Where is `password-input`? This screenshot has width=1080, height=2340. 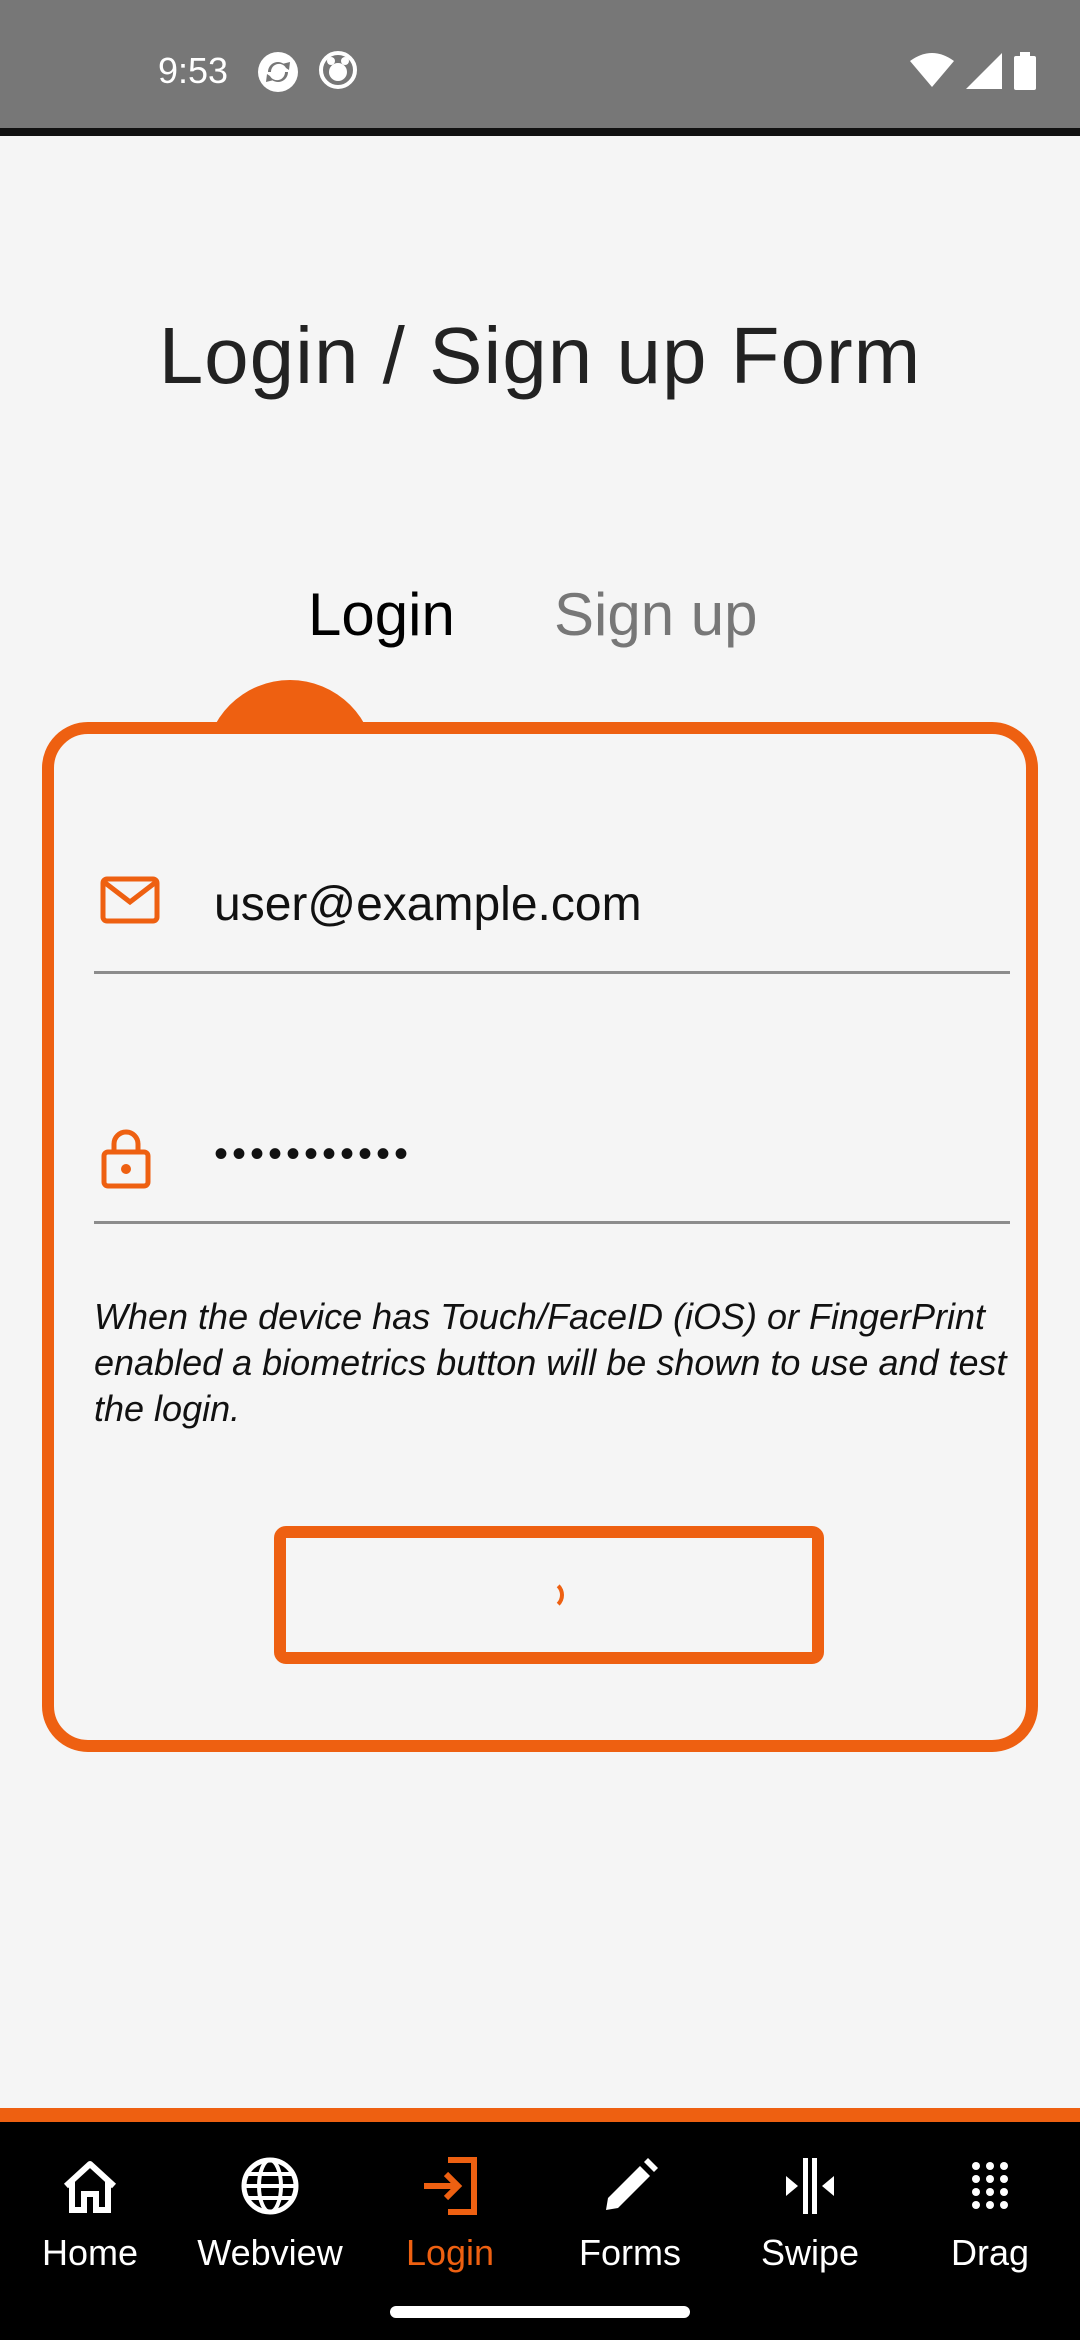
password-input is located at coordinates (604, 1154).